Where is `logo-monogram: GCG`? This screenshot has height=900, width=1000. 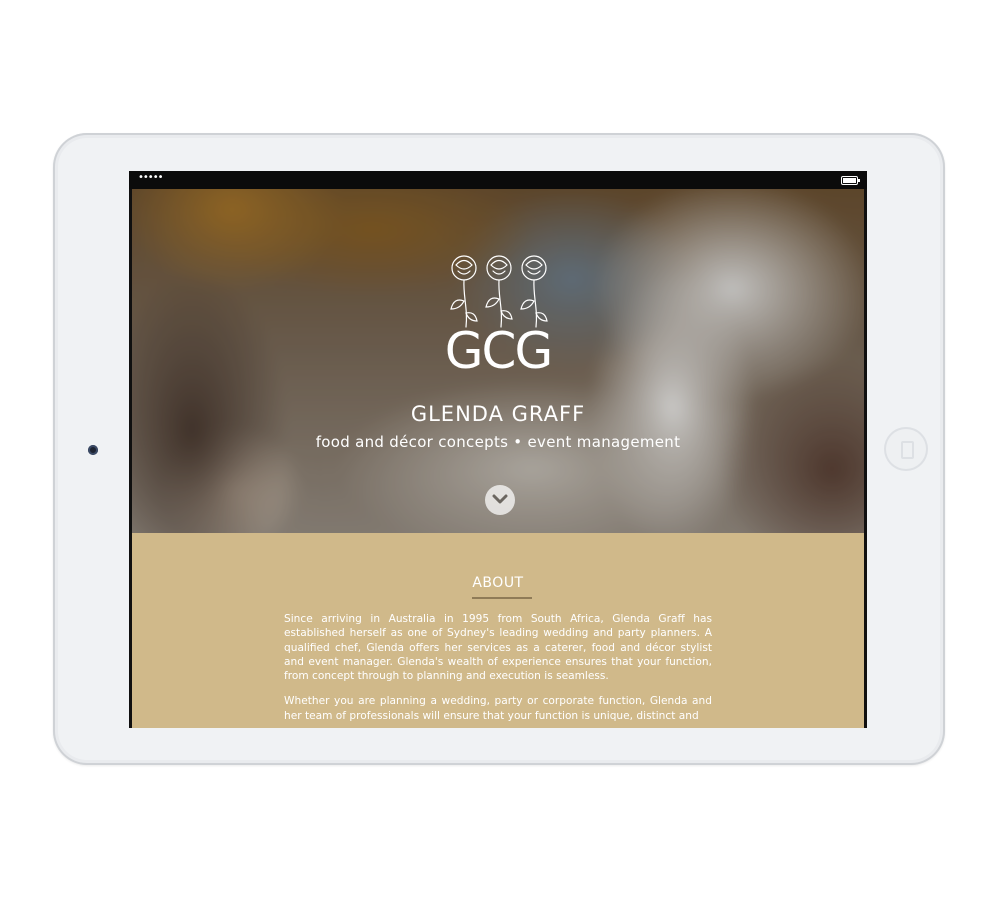
logo-monogram: GCG is located at coordinates (498, 351).